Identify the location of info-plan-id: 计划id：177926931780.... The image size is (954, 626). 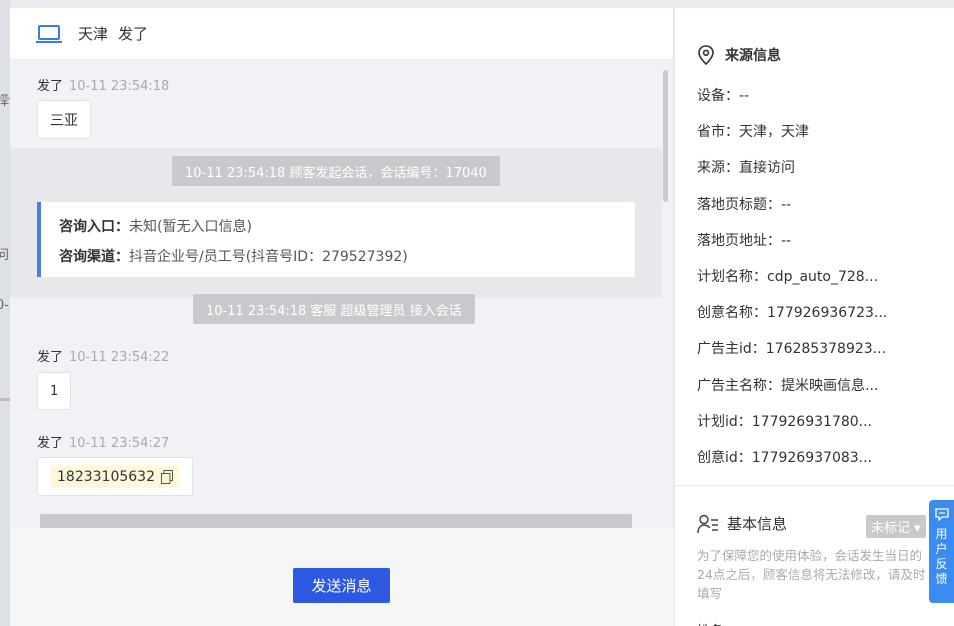
(785, 421).